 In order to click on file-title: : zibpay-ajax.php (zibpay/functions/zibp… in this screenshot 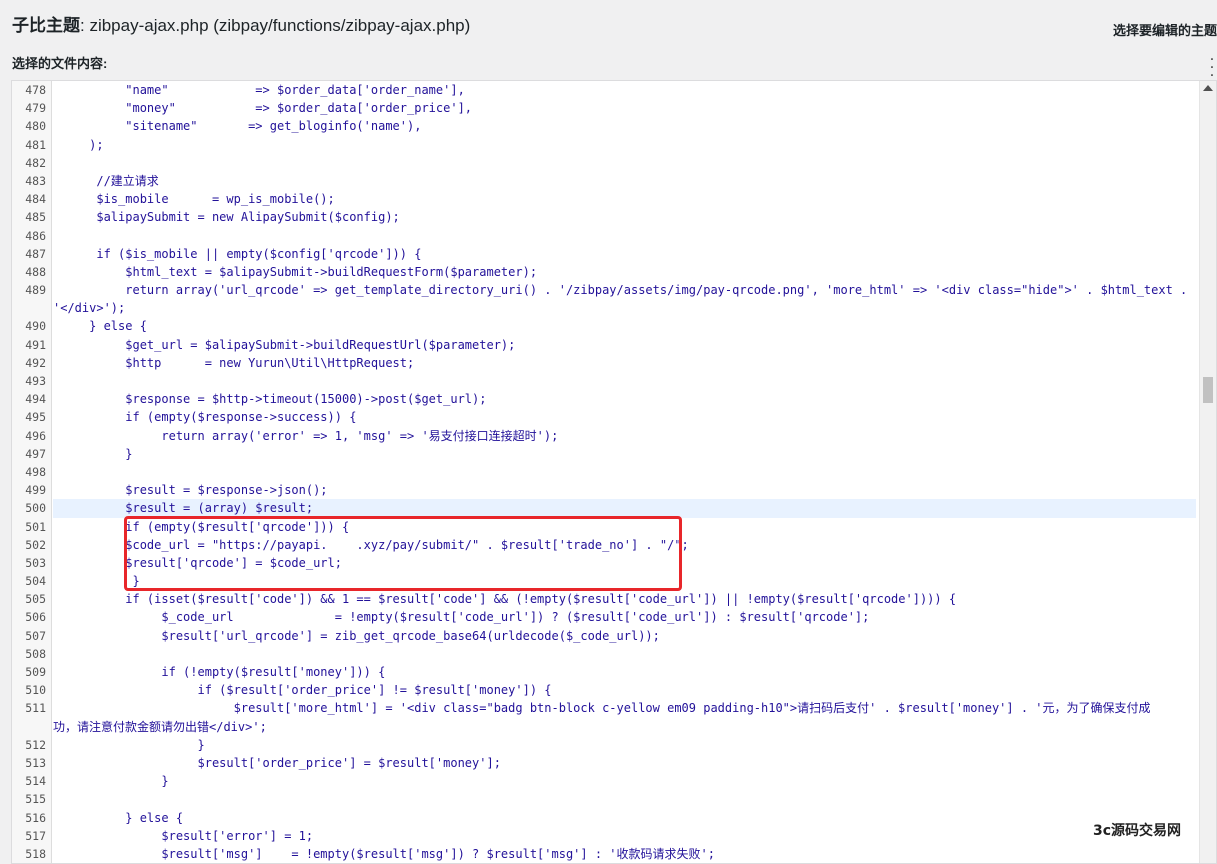, I will do `click(275, 25)`.